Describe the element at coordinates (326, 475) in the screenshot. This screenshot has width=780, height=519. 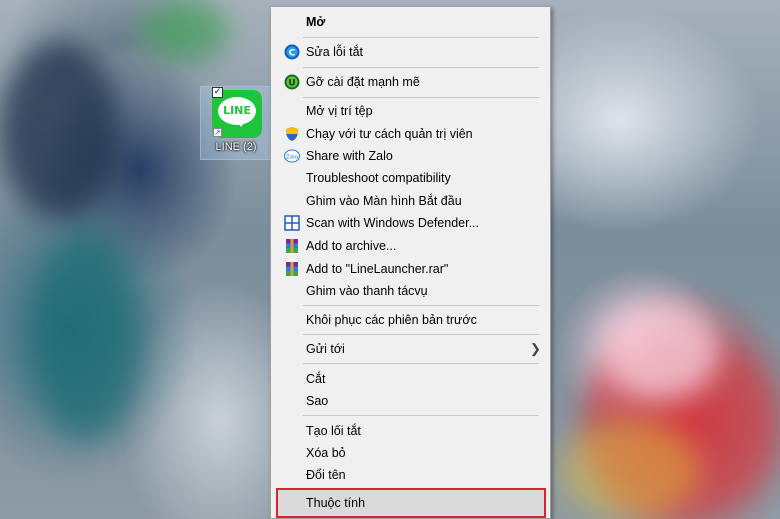
I see `menu-item-label: Đổi tên` at that location.